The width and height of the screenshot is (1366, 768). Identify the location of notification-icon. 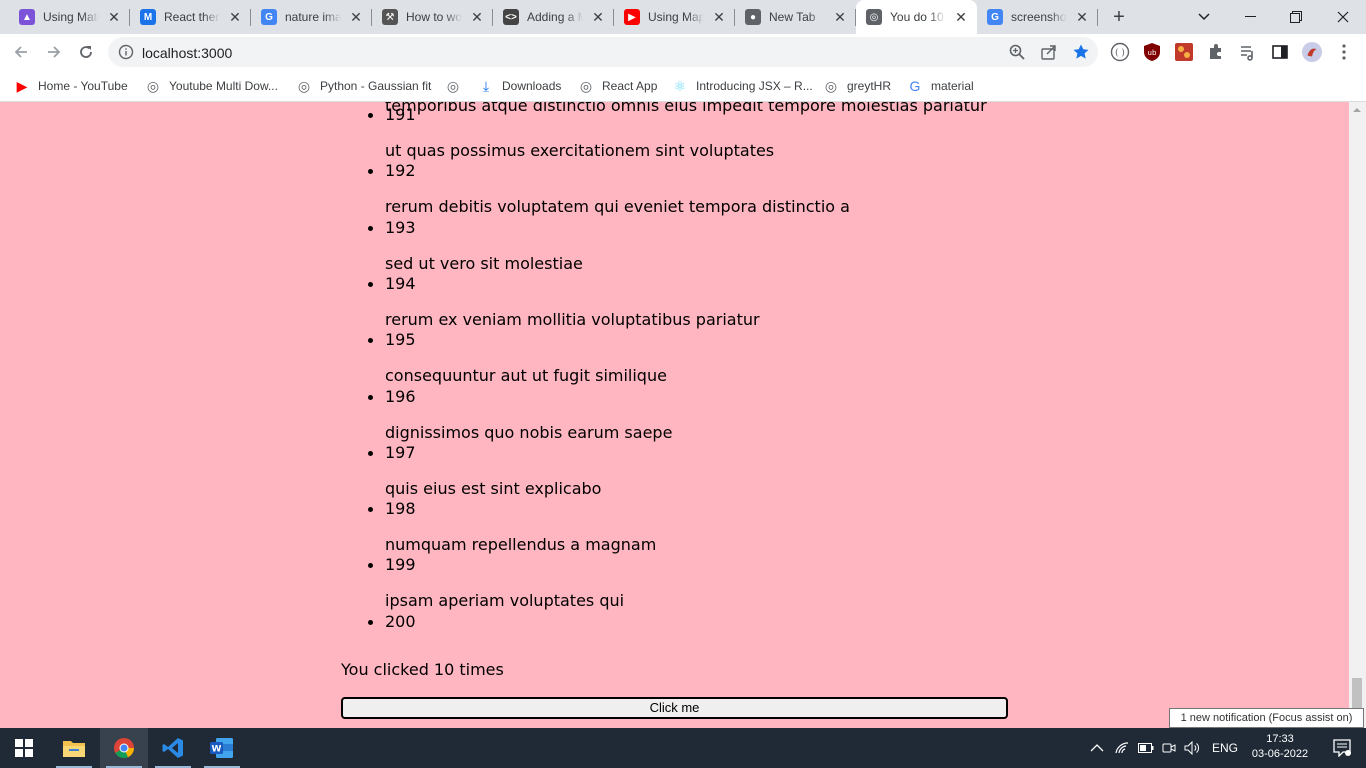
(1342, 748).